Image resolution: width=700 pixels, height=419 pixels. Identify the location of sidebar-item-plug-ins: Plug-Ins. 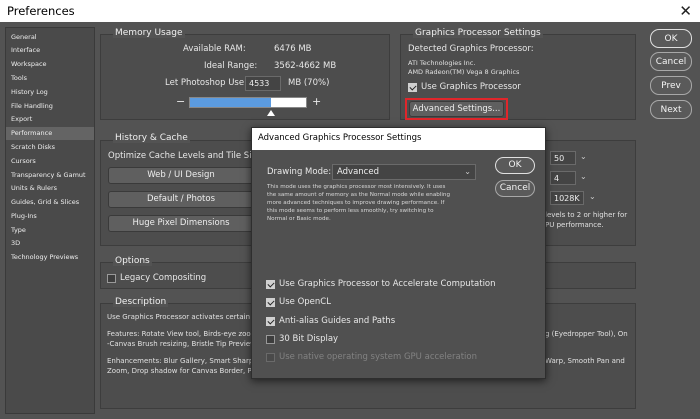
(54, 216).